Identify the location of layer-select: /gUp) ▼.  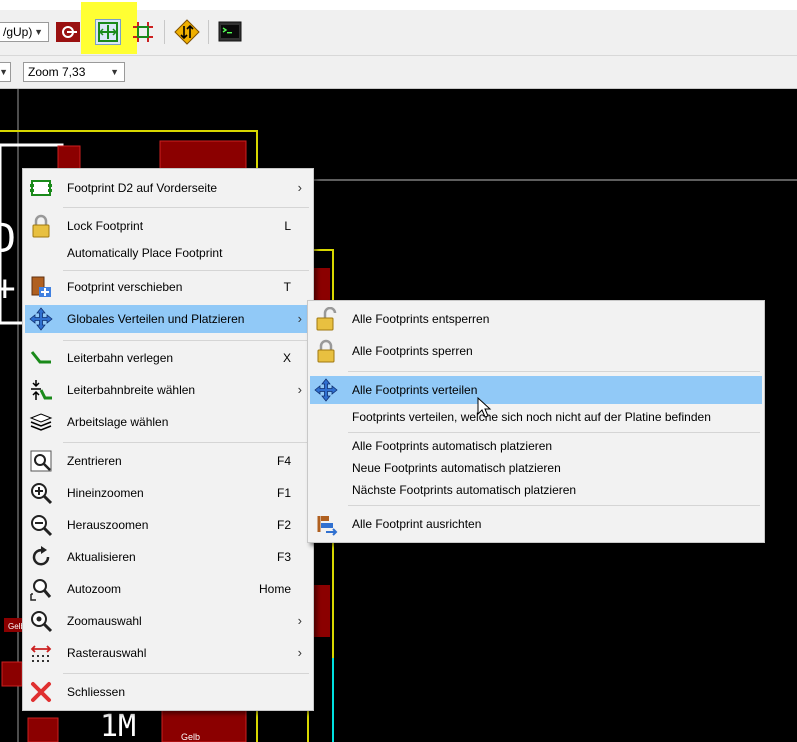
(24, 32).